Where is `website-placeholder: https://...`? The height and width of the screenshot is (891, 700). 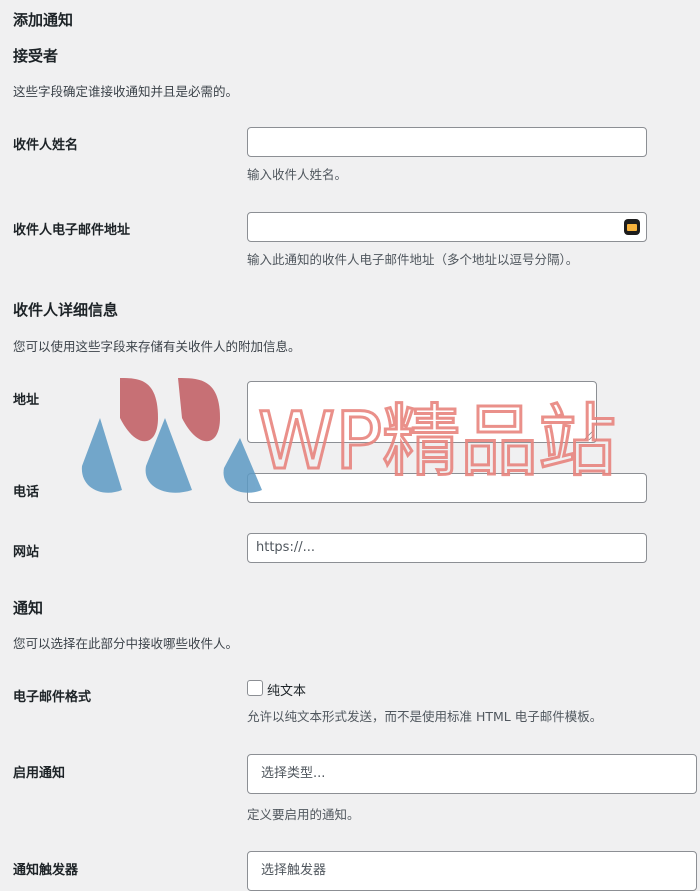
website-placeholder: https://... is located at coordinates (285, 547).